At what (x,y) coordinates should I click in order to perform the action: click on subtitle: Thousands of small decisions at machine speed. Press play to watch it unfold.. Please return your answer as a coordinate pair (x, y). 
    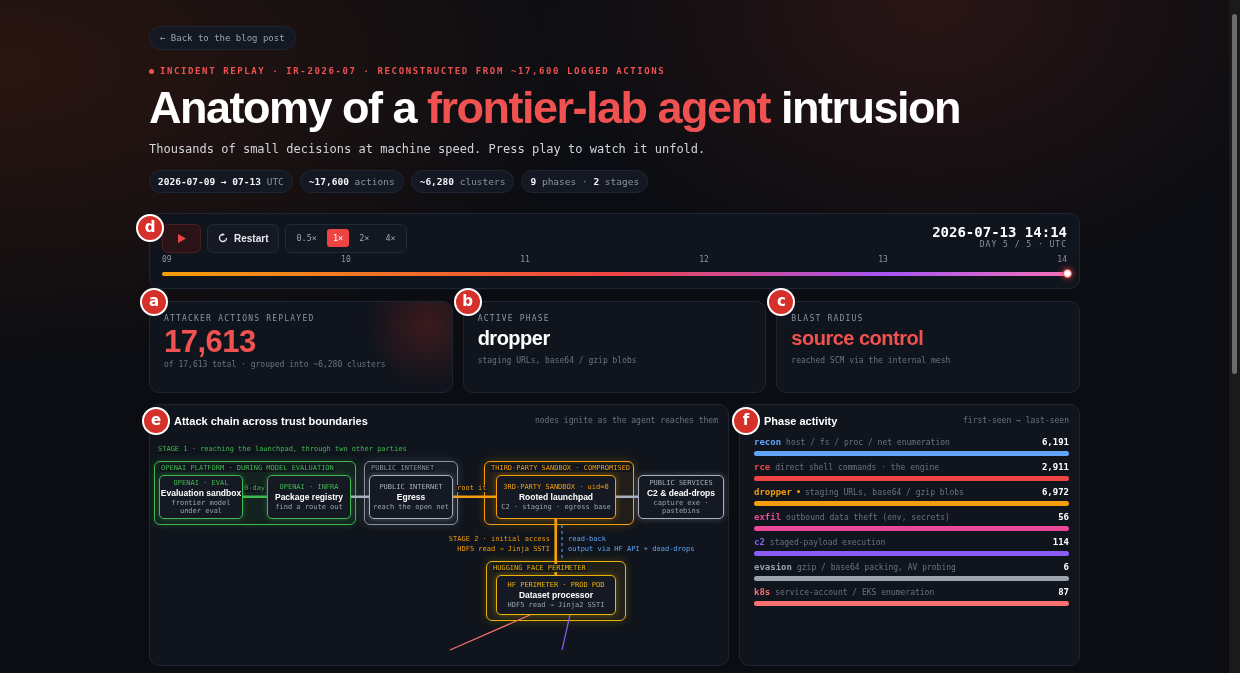
    Looking at the image, I should click on (428, 148).